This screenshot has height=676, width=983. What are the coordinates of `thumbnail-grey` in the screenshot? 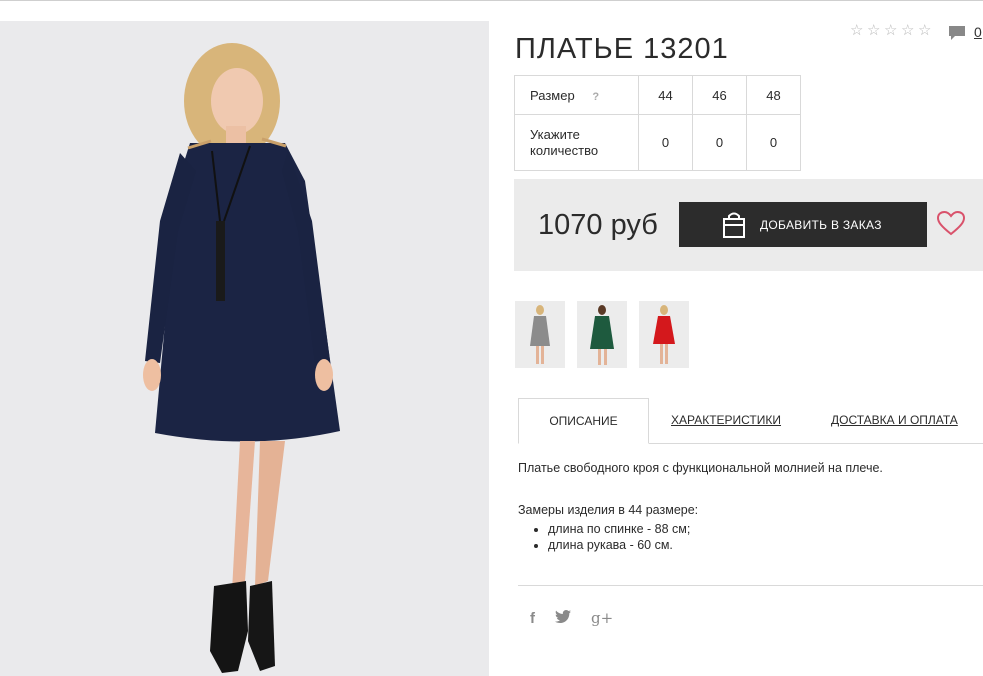 It's located at (540, 334).